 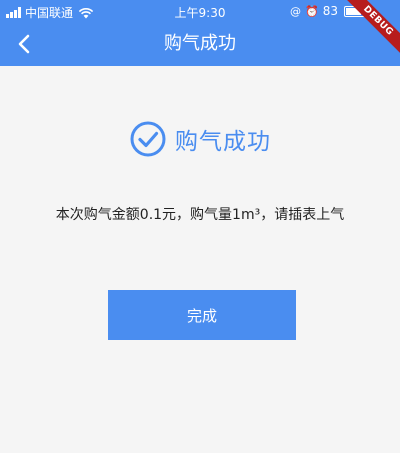 I want to click on result-header: 购气成功, so click(x=200, y=139).